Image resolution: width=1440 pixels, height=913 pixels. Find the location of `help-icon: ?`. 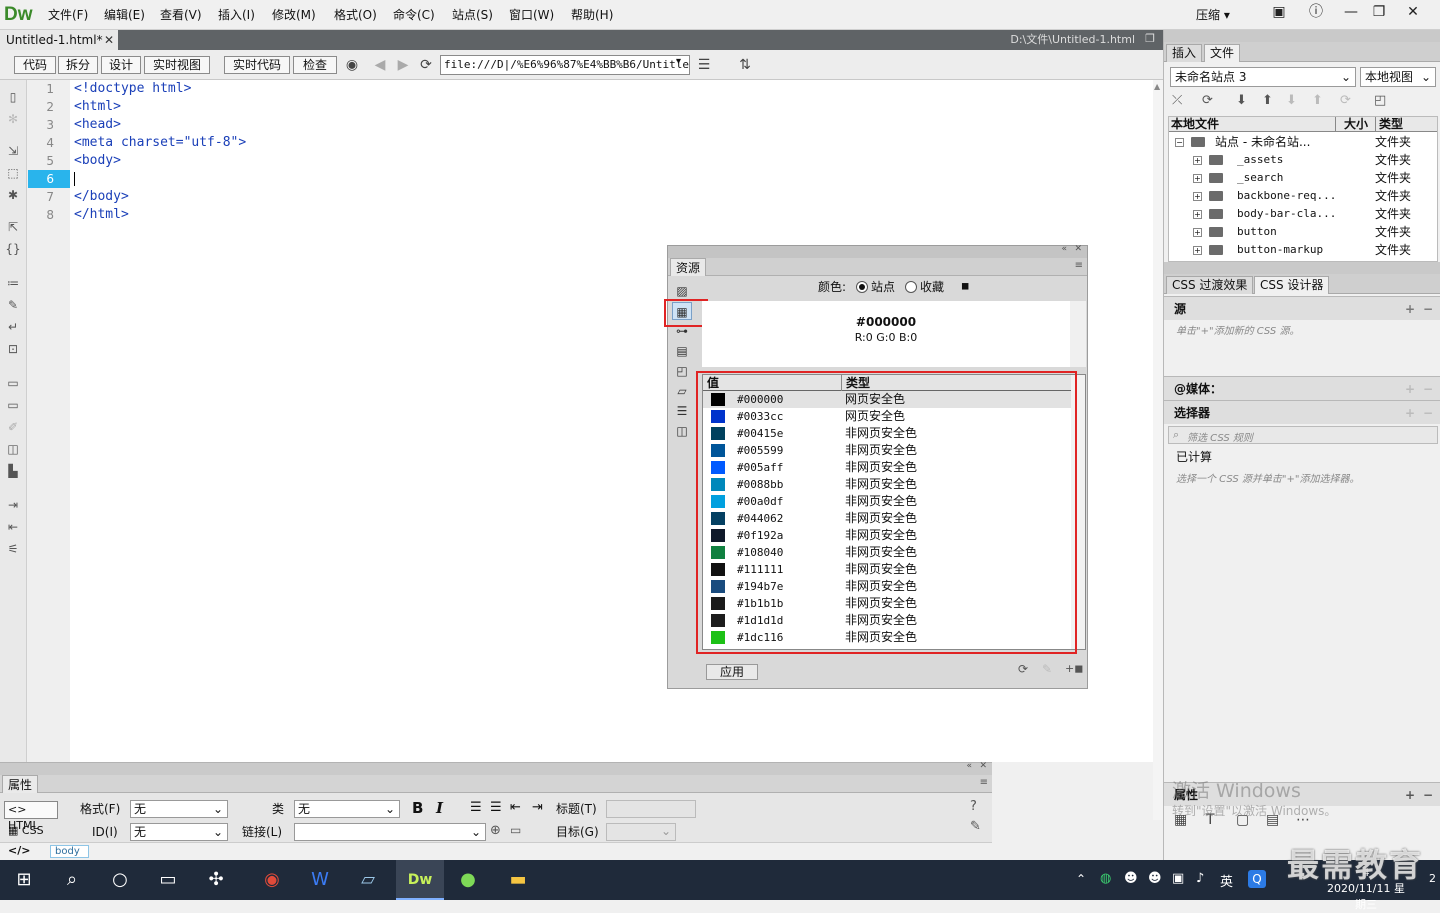

help-icon: ? is located at coordinates (973, 806).